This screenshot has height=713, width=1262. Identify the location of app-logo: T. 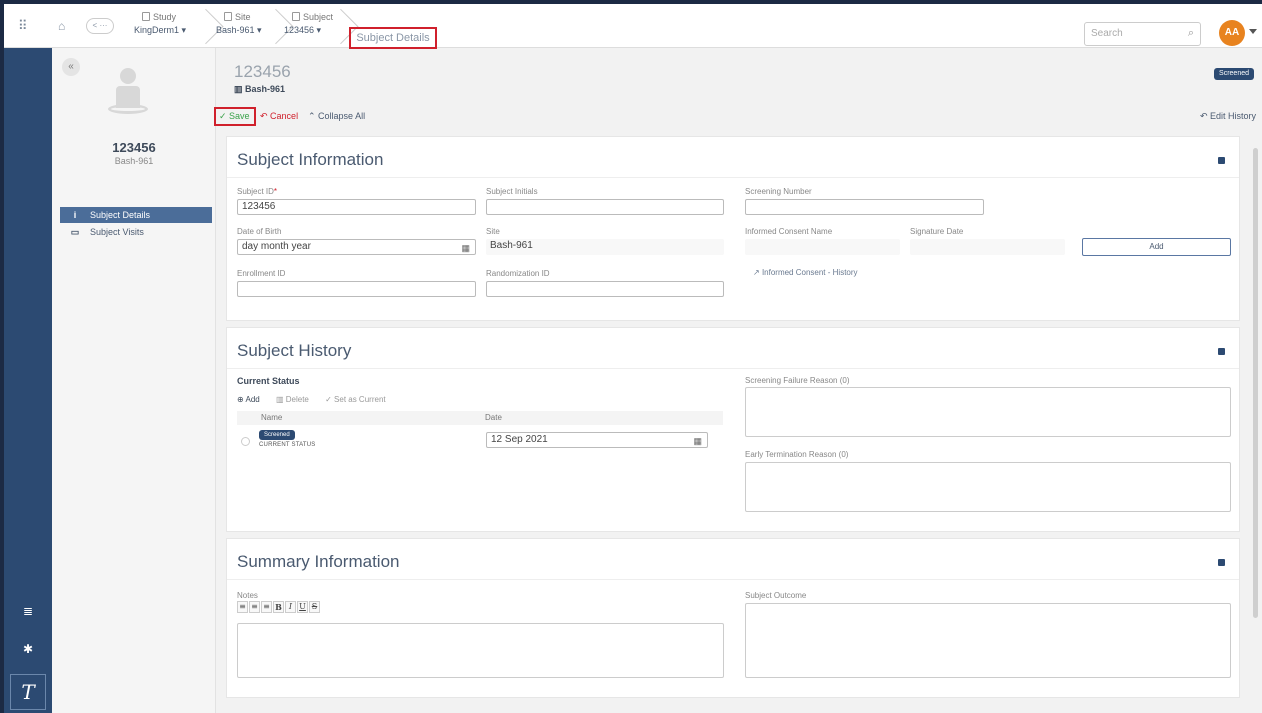
(28, 692).